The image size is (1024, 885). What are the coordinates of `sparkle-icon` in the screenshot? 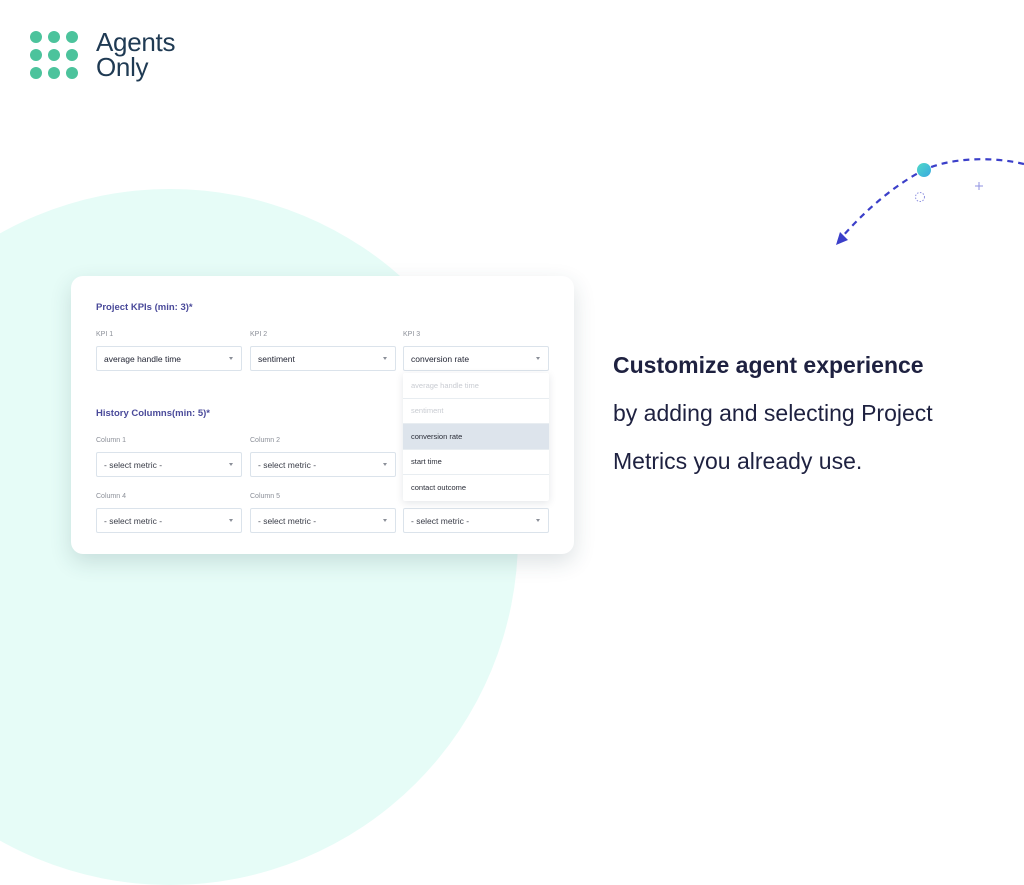 It's located at (979, 186).